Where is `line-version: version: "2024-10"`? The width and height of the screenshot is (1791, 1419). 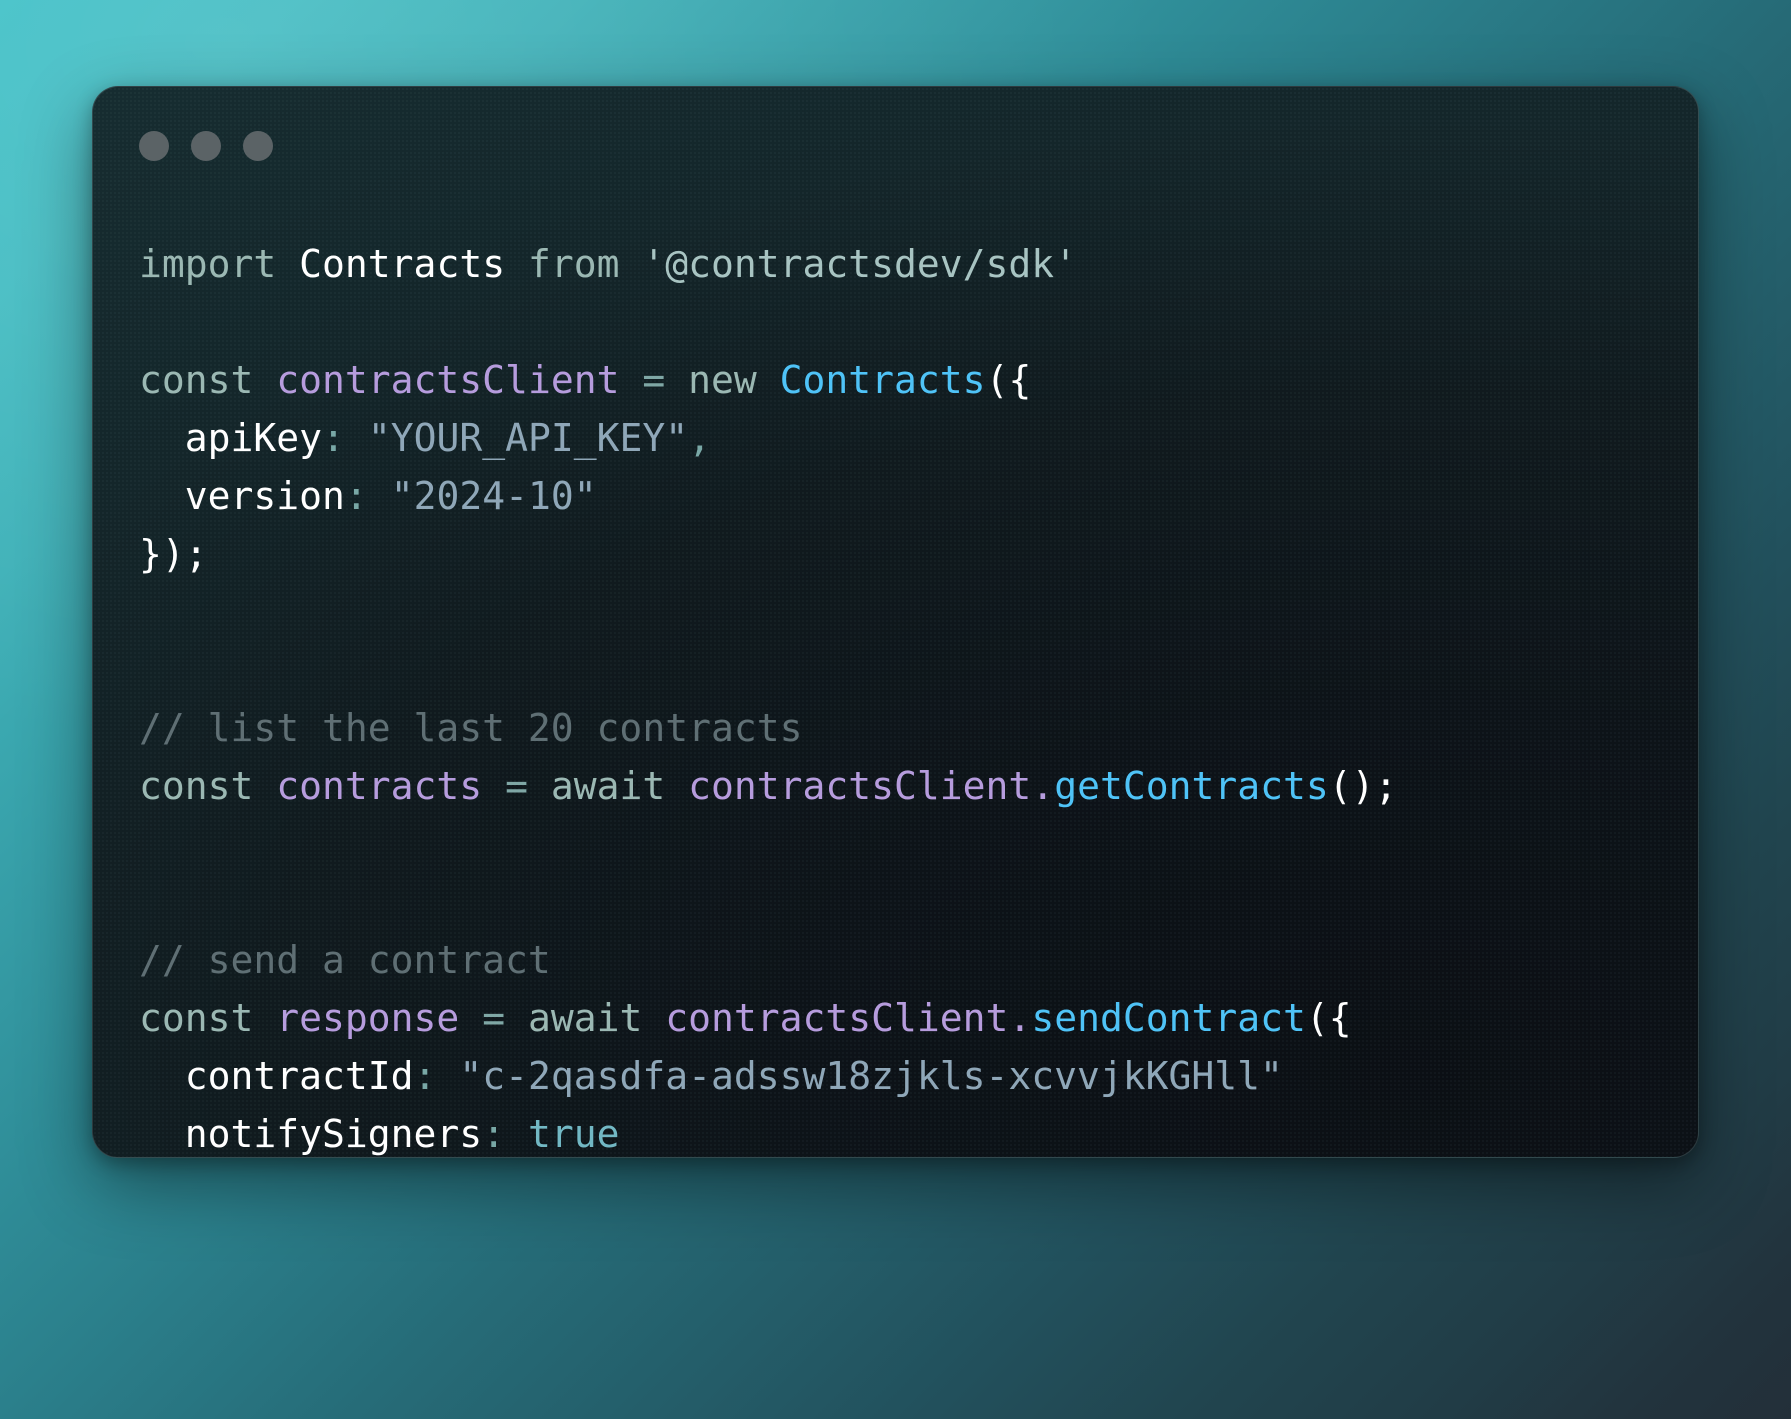 line-version: version: "2024-10" is located at coordinates (904, 496).